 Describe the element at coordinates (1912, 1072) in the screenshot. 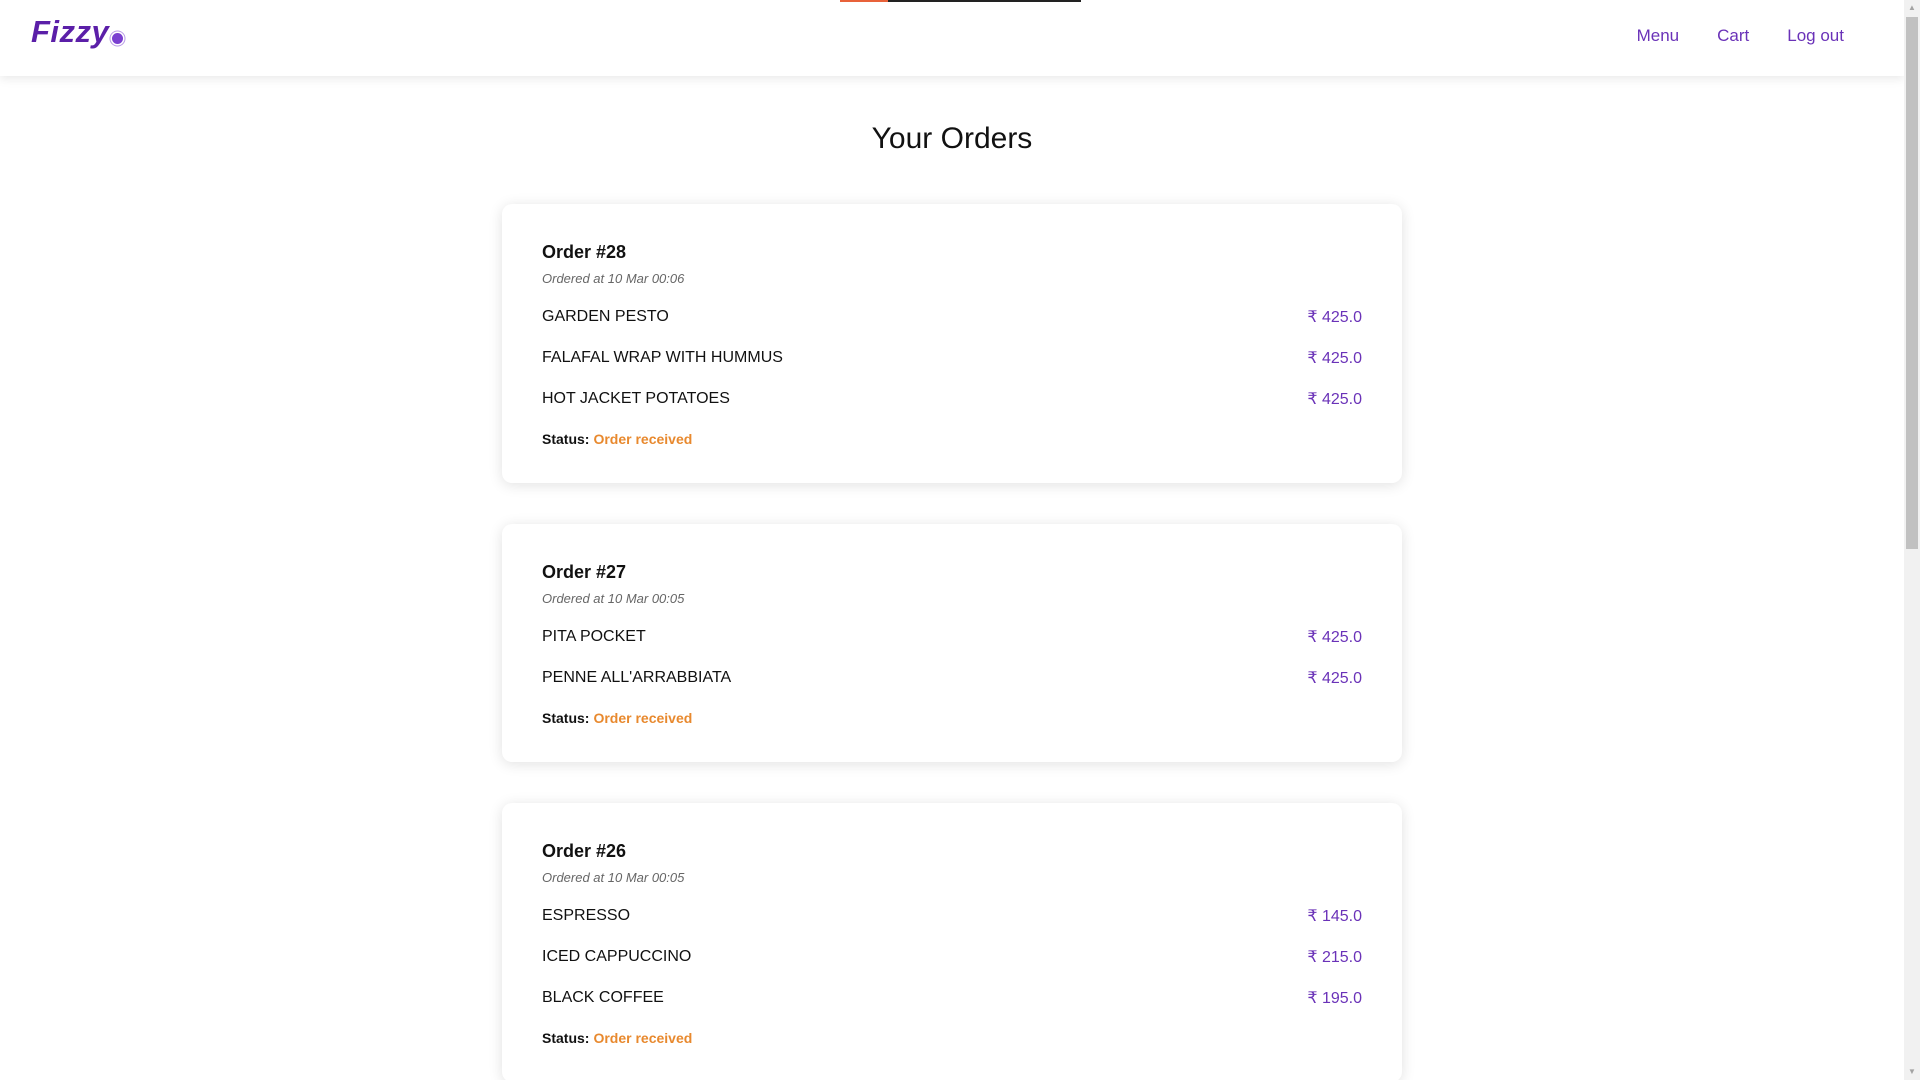

I see `triangle-down-icon: ▼` at that location.